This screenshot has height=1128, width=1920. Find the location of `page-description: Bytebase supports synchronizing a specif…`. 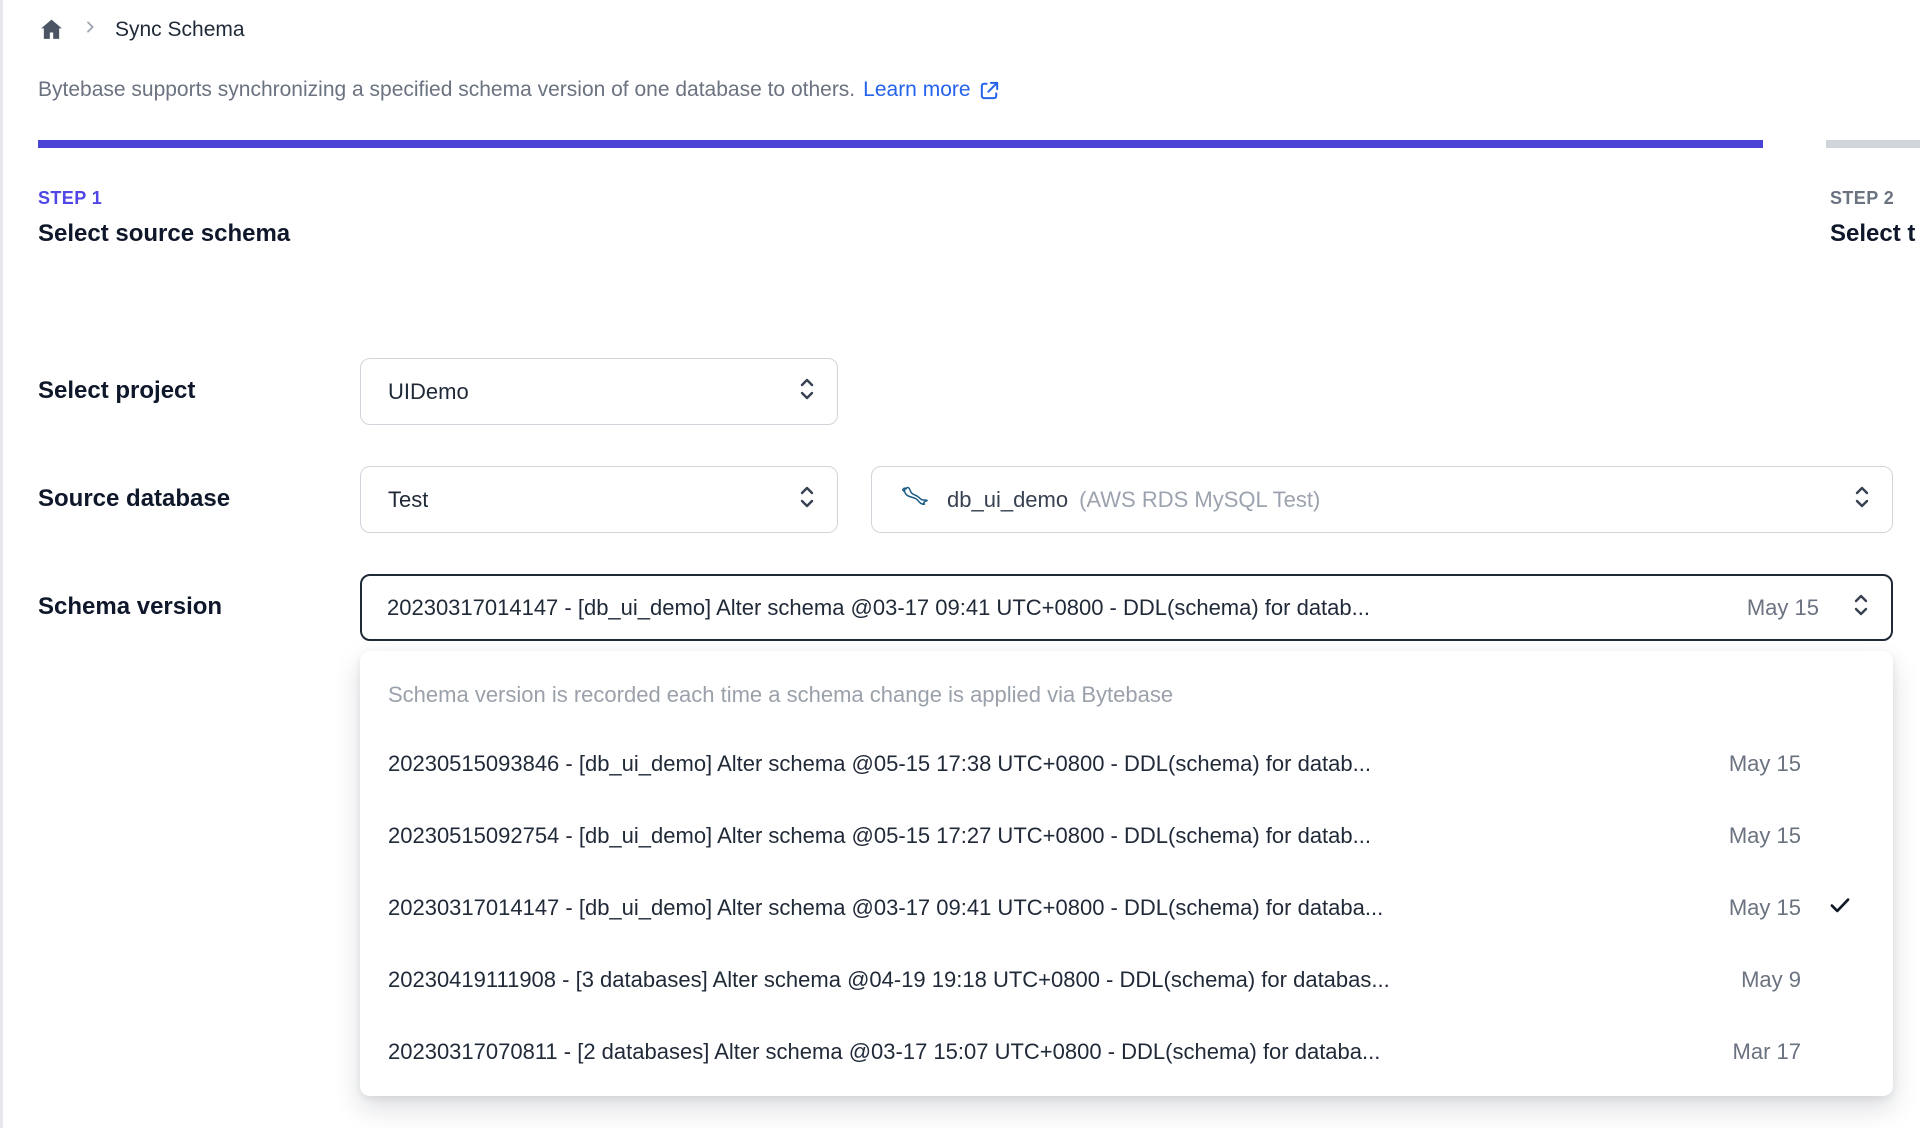

page-description: Bytebase supports synchronizing a specif… is located at coordinates (519, 90).